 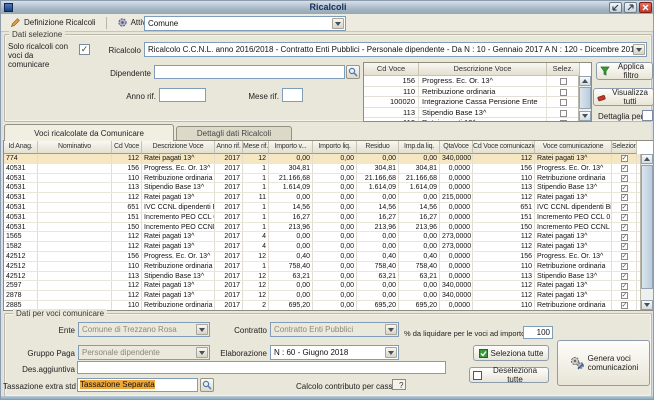 I want to click on voci-filter-scrollbar, so click(x=584, y=98).